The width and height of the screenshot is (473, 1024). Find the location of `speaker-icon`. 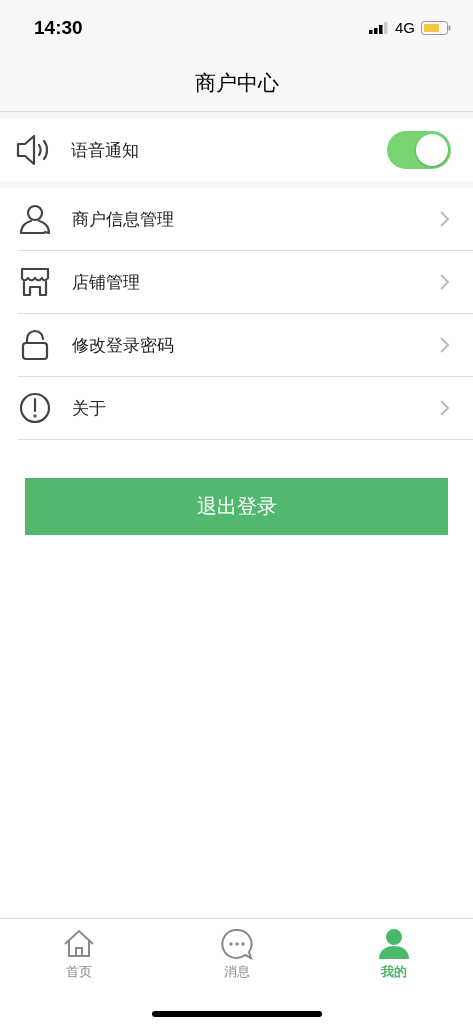

speaker-icon is located at coordinates (33, 150).